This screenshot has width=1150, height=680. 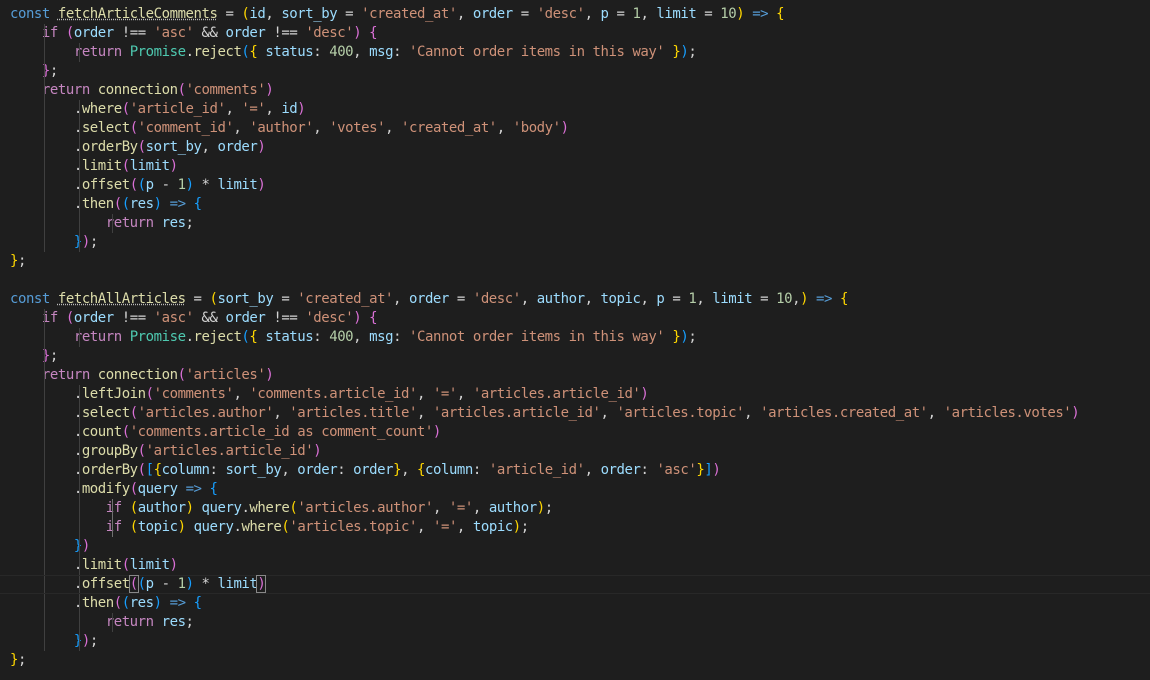 I want to click on identifier-token: res, so click(x=141, y=204).